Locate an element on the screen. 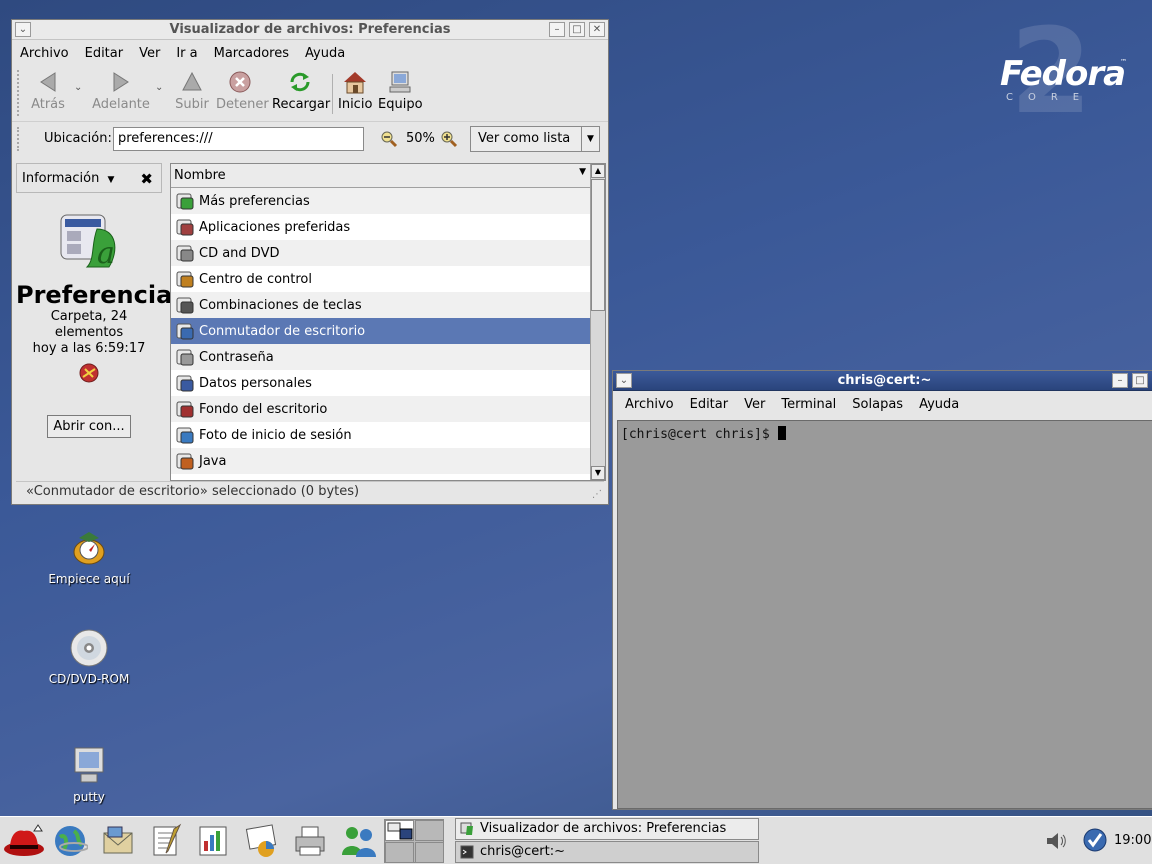  column-header-name: Nombre ▼ is located at coordinates (381, 176).